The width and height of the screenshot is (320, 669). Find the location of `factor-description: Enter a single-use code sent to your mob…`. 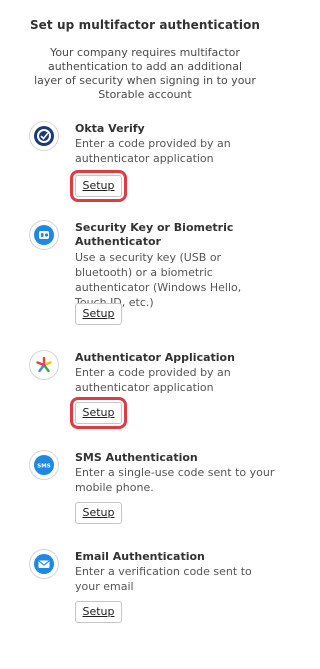

factor-description: Enter a single-use code sent to your mob… is located at coordinates (175, 480).